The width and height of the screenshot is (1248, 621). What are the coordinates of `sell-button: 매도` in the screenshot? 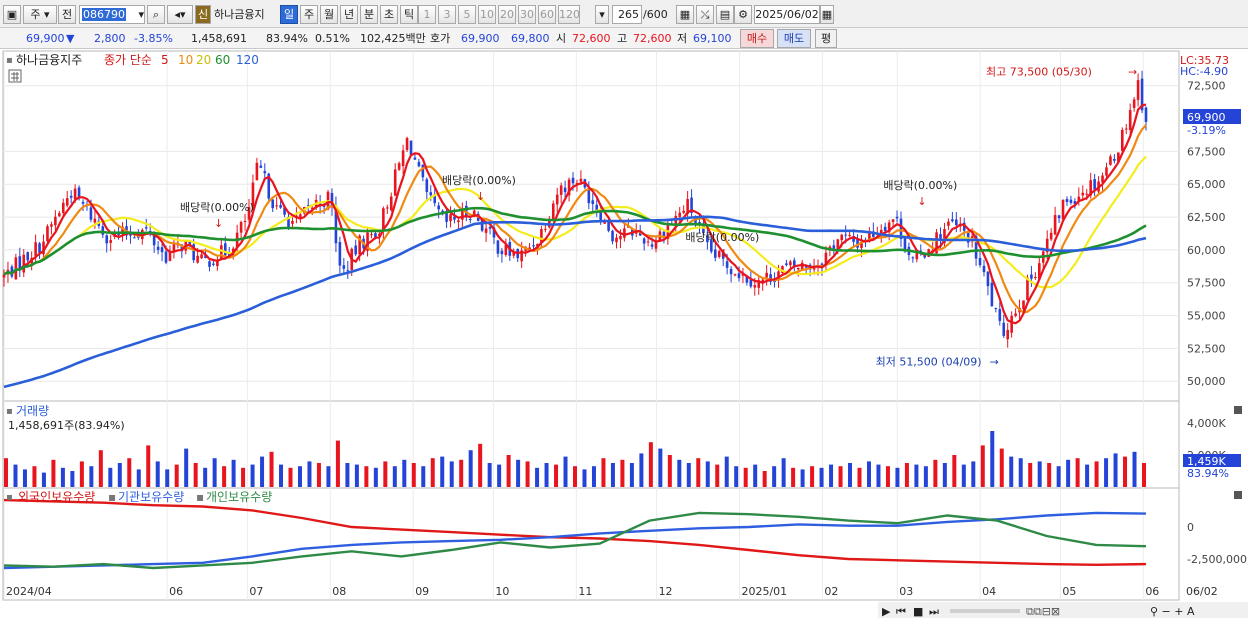 It's located at (794, 38).